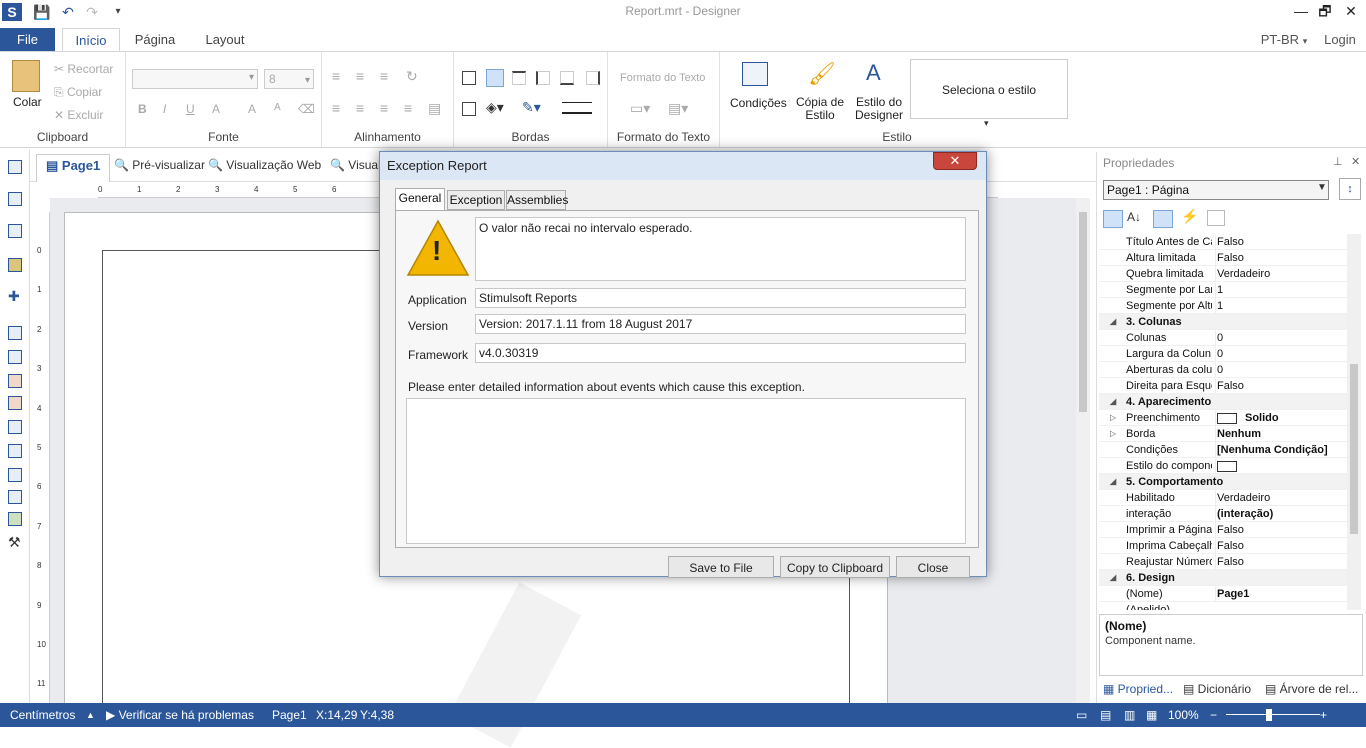 This screenshot has width=1366, height=748. I want to click on property-row: Imprimir a Página Falso, so click(1223, 530).